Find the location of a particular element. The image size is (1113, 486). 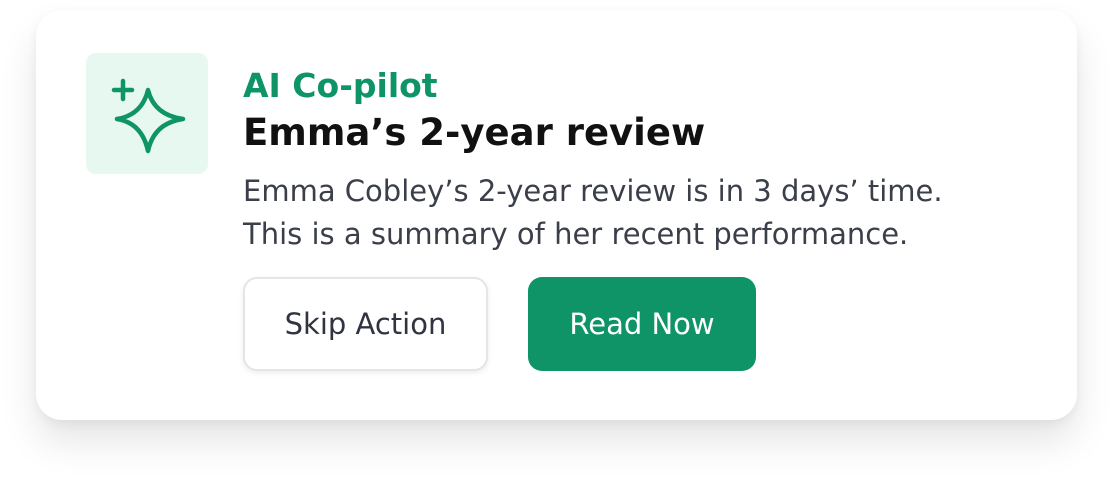

read-now-button: Read Now is located at coordinates (642, 324).